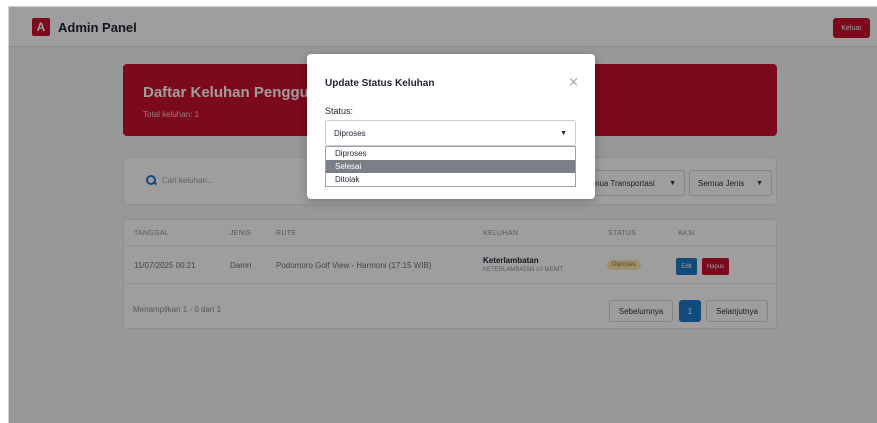 Image resolution: width=877 pixels, height=423 pixels. What do you see at coordinates (380, 83) in the screenshot?
I see `modal-title: Update Status Keluhan` at bounding box center [380, 83].